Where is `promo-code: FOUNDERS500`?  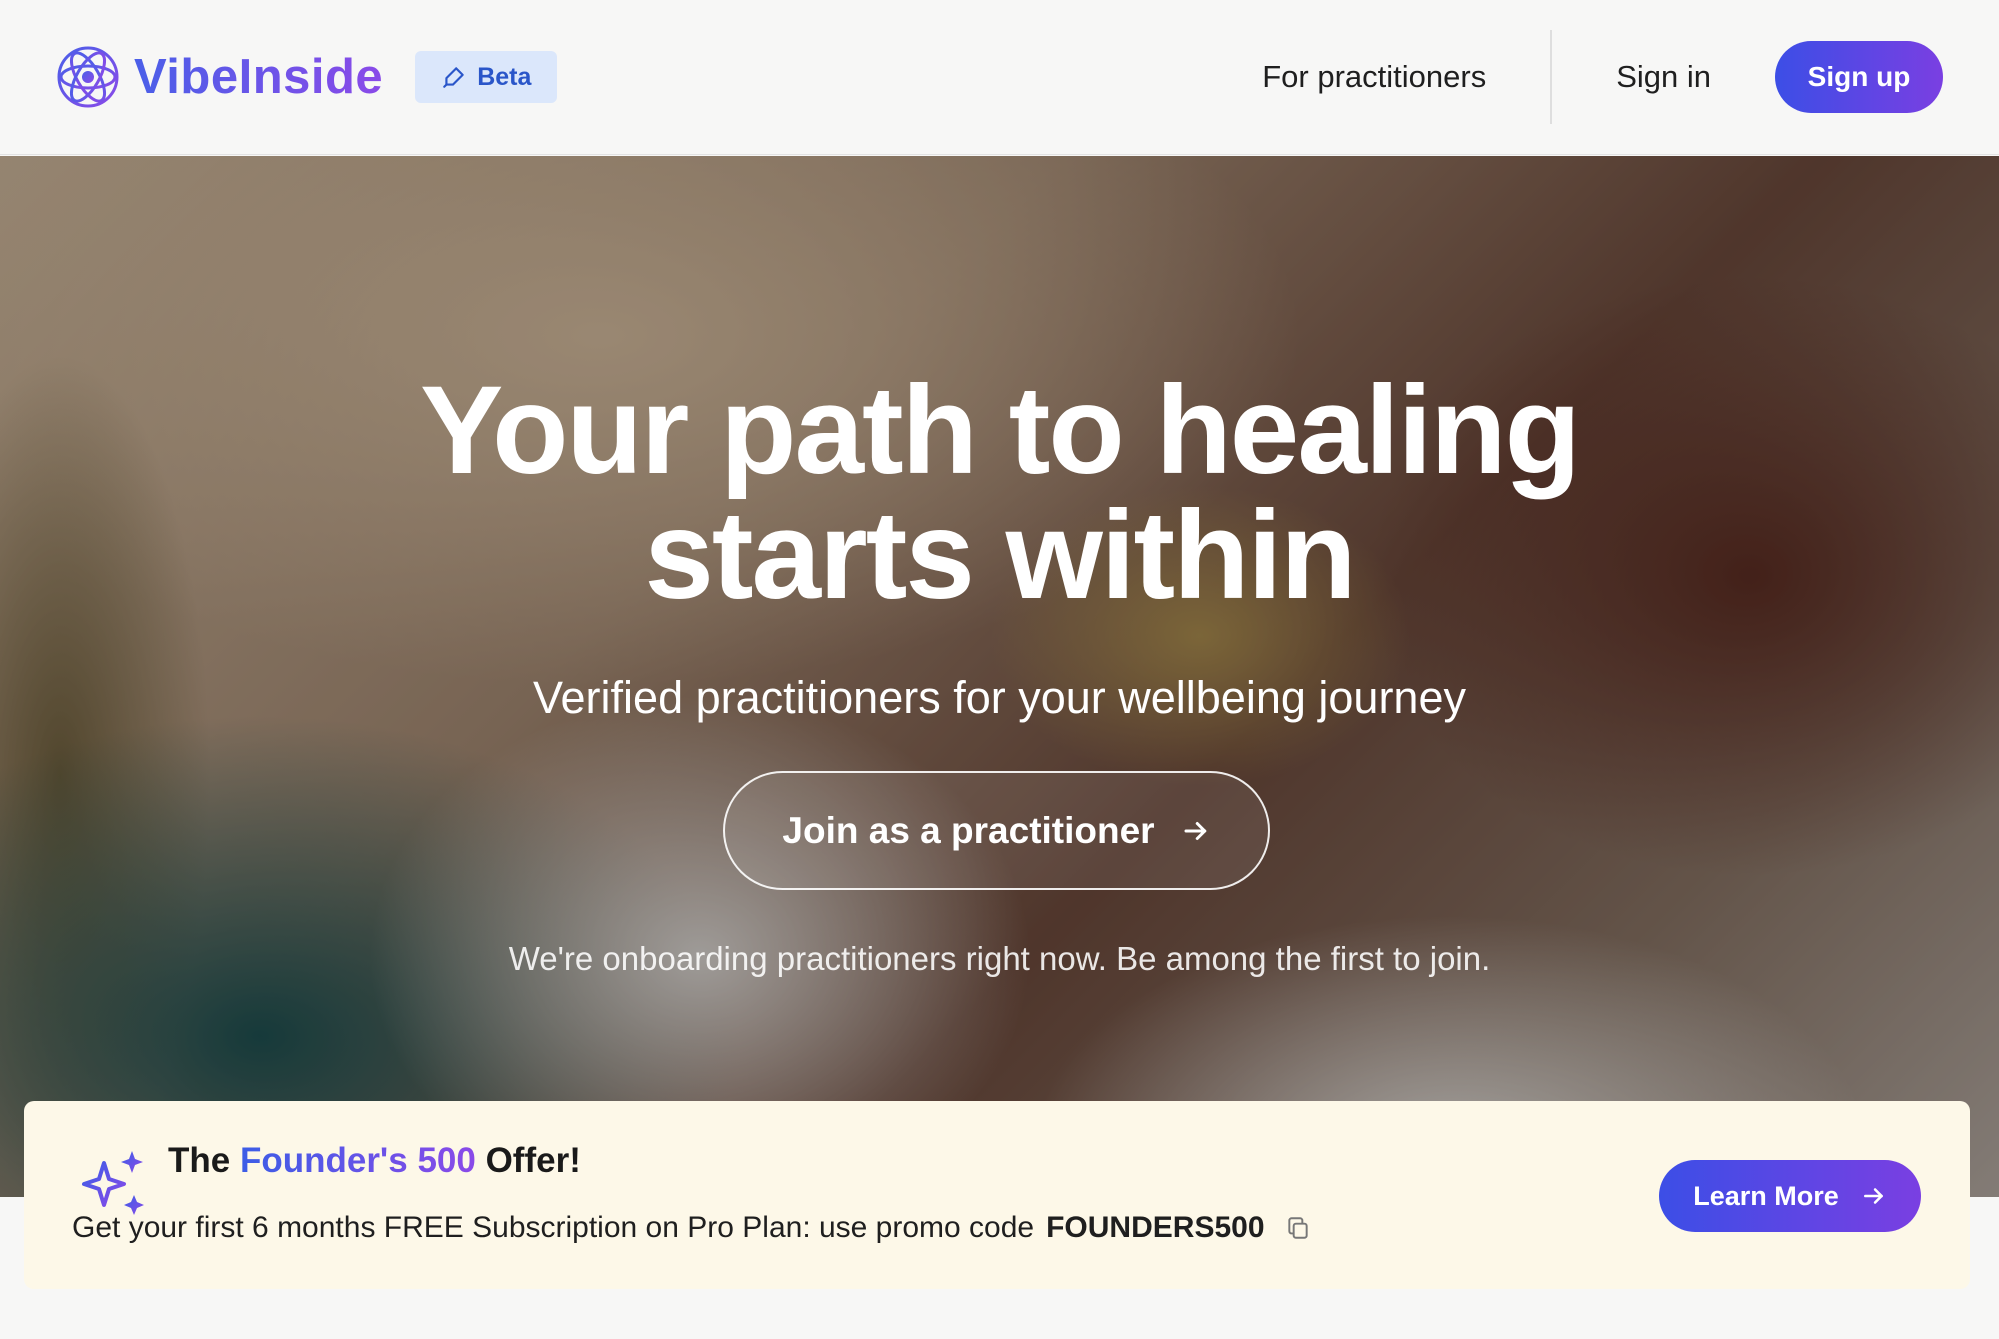
promo-code: FOUNDERS500 is located at coordinates (1155, 1227).